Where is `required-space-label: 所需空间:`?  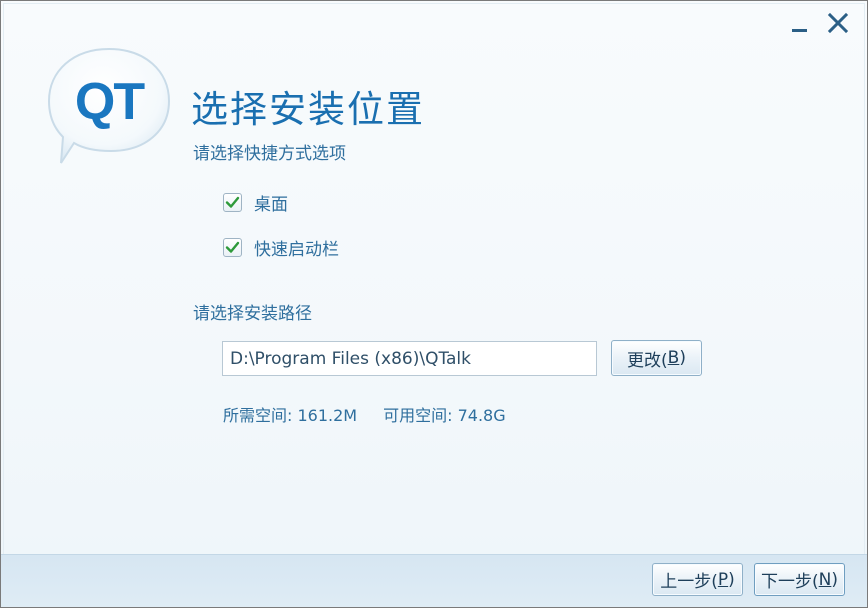
required-space-label: 所需空间: is located at coordinates (260, 415).